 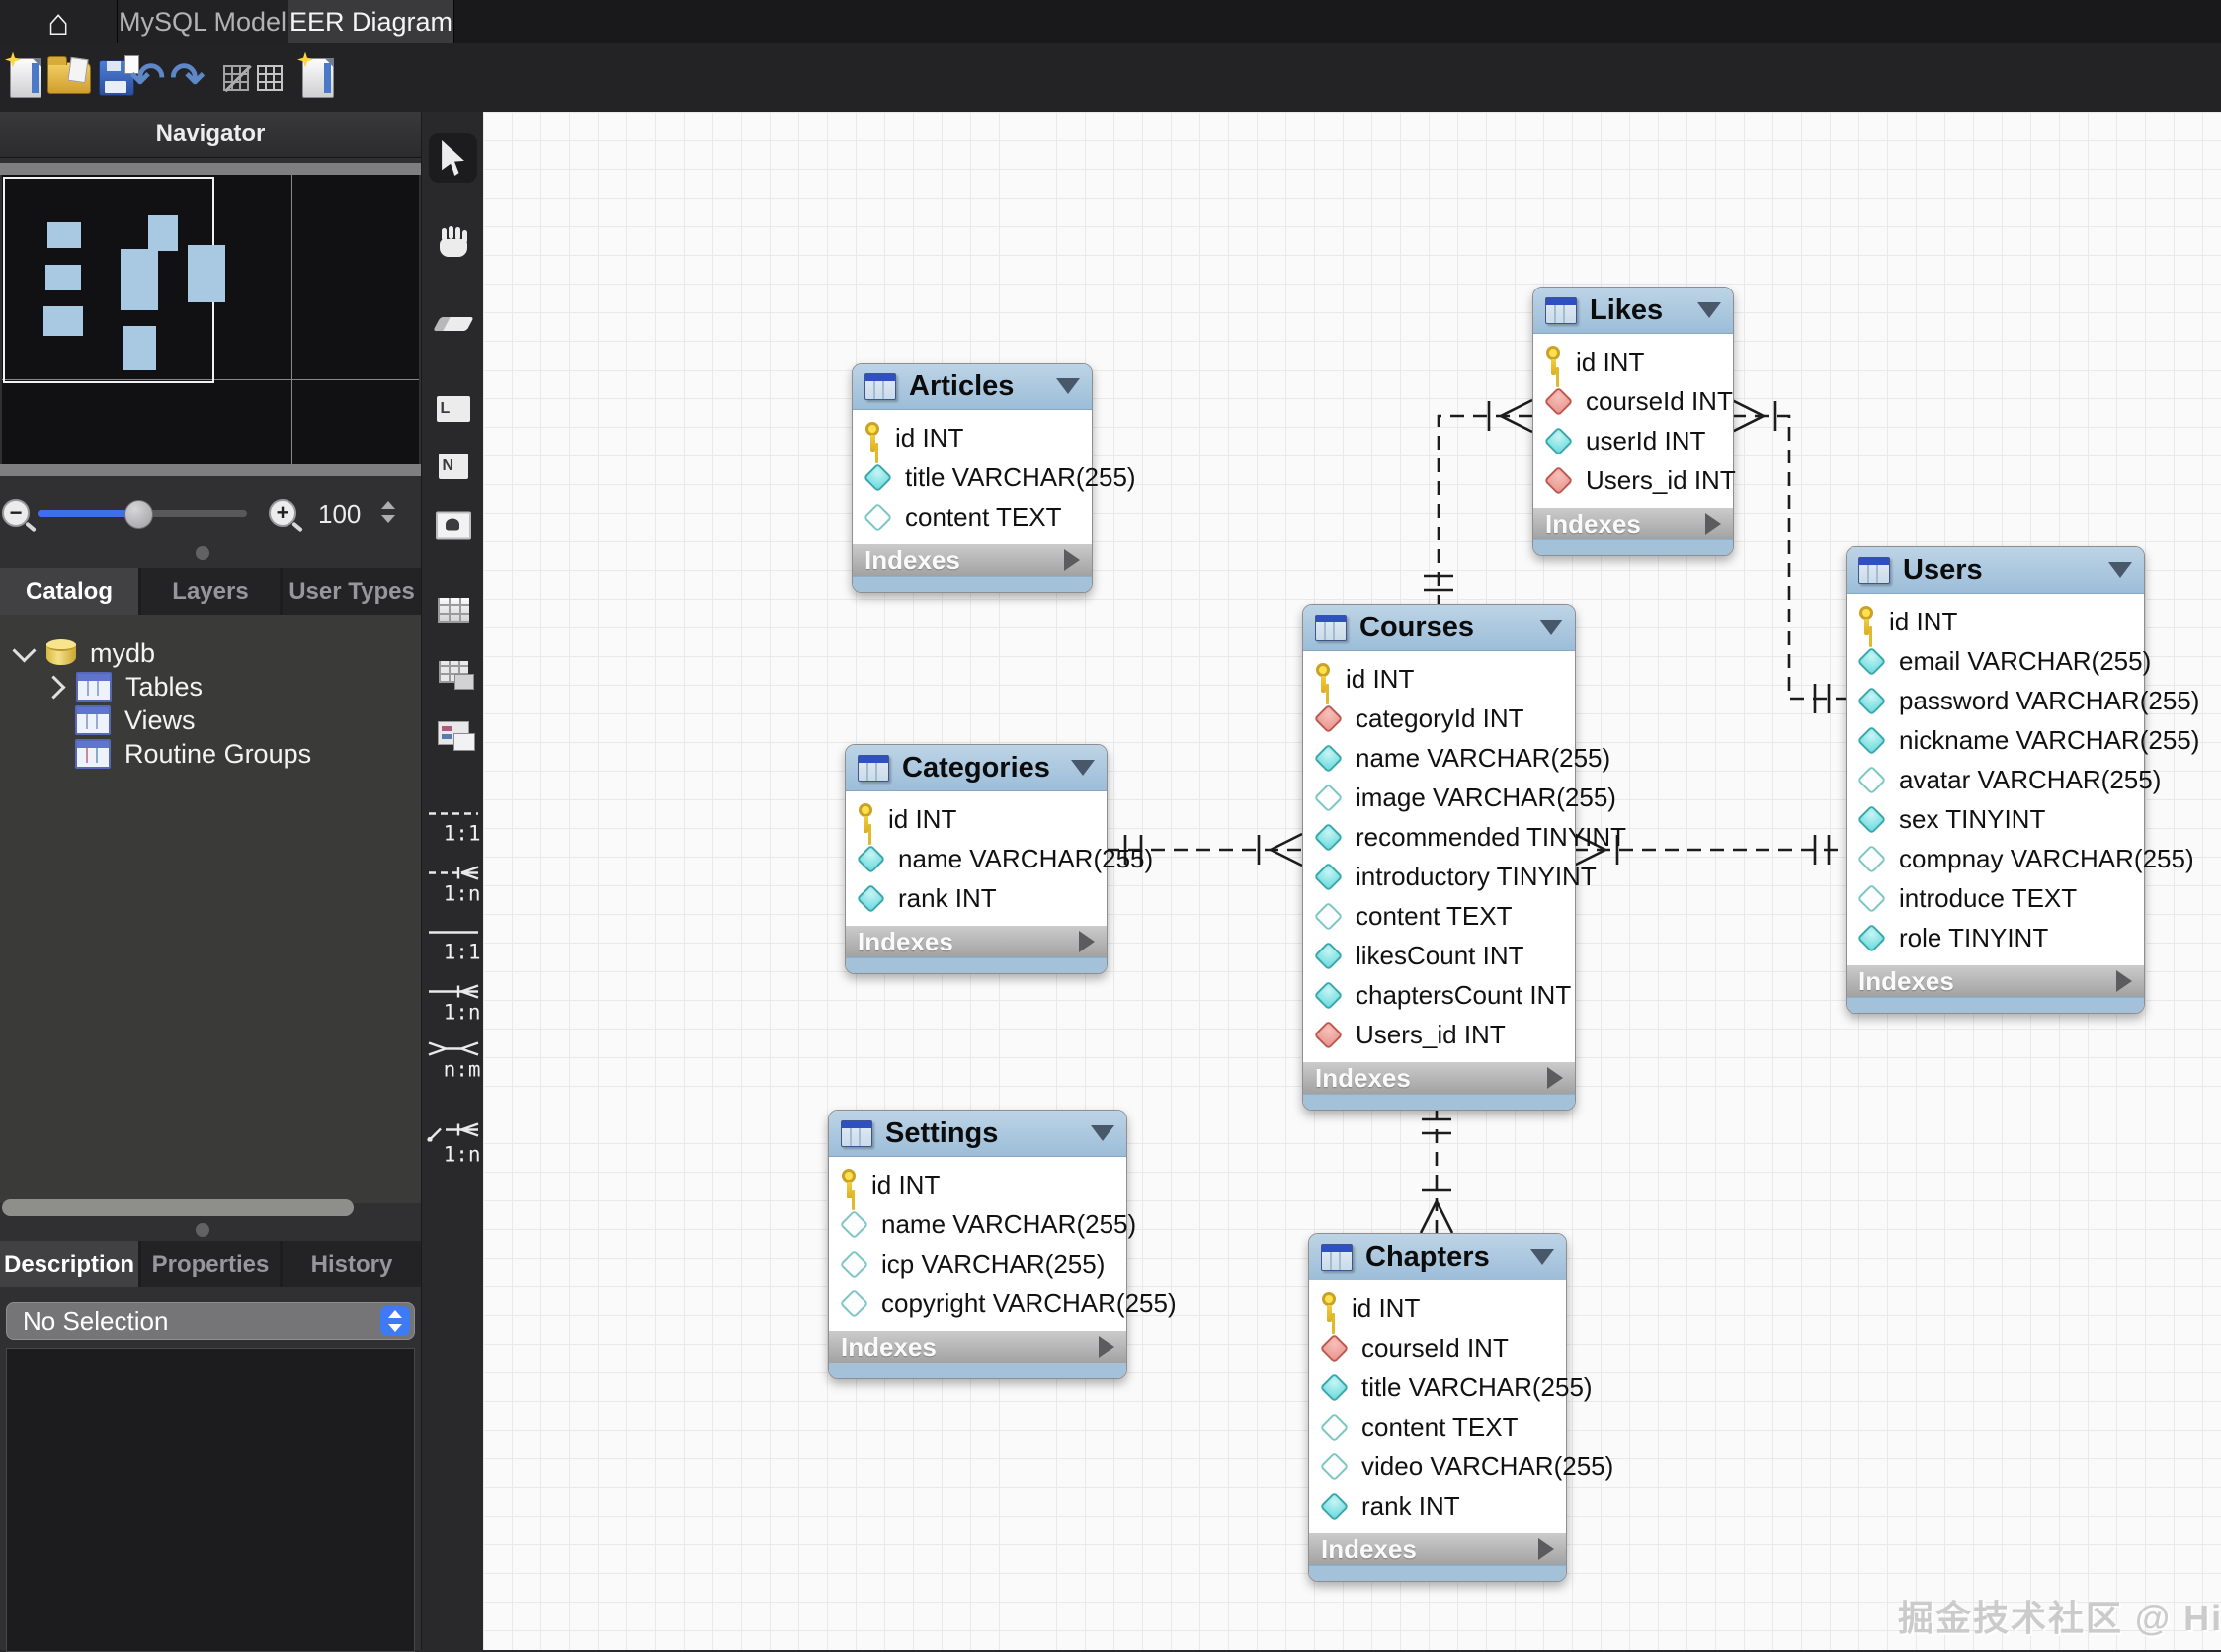 I want to click on column-row-avatar: avatar VARCHAR(255), so click(x=2004, y=779).